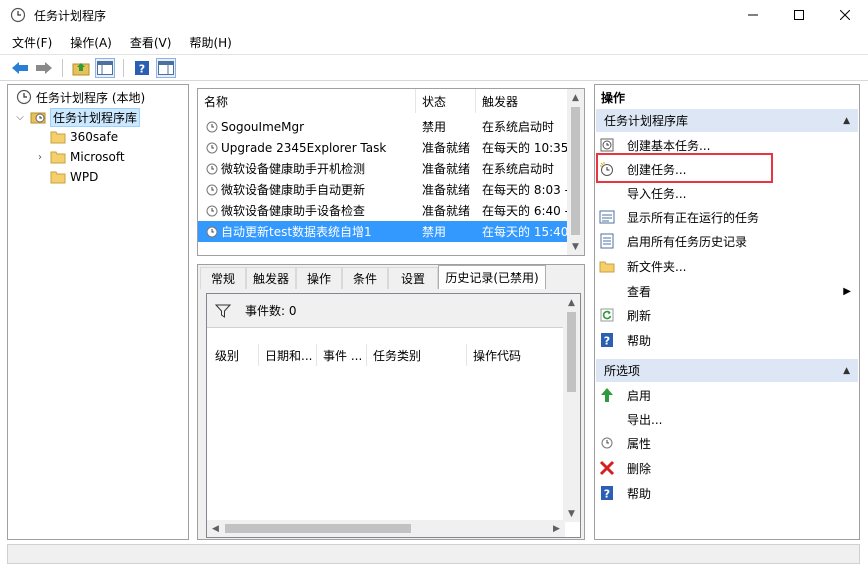  What do you see at coordinates (296, 232) in the screenshot?
I see `task-name: 自动更新test数据表统自增1` at bounding box center [296, 232].